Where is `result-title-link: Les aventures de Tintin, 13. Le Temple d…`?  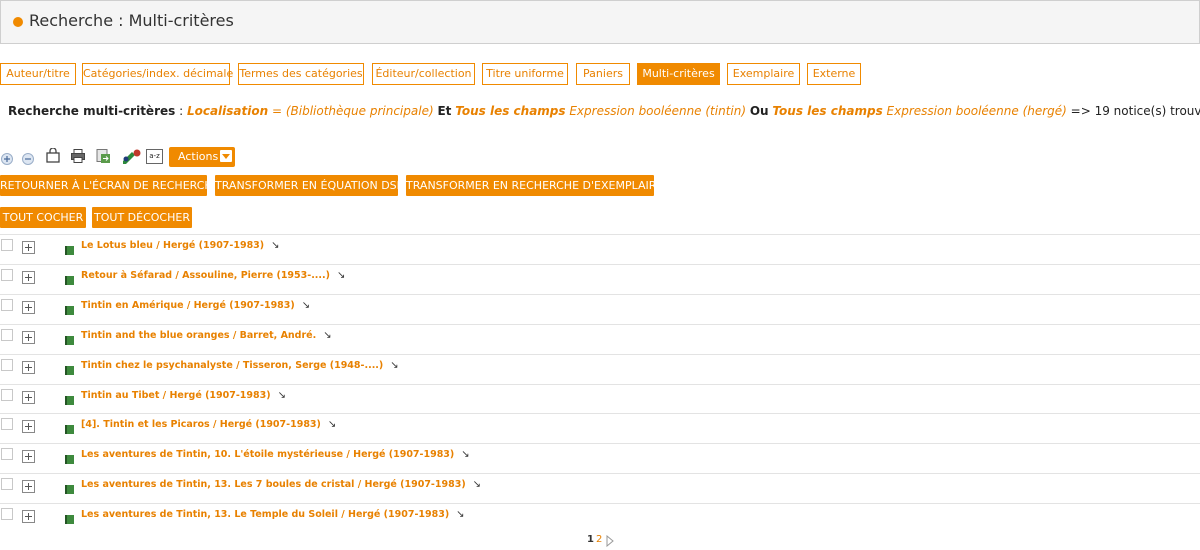
result-title-link: Les aventures de Tintin, 13. Le Temple d… is located at coordinates (273, 514).